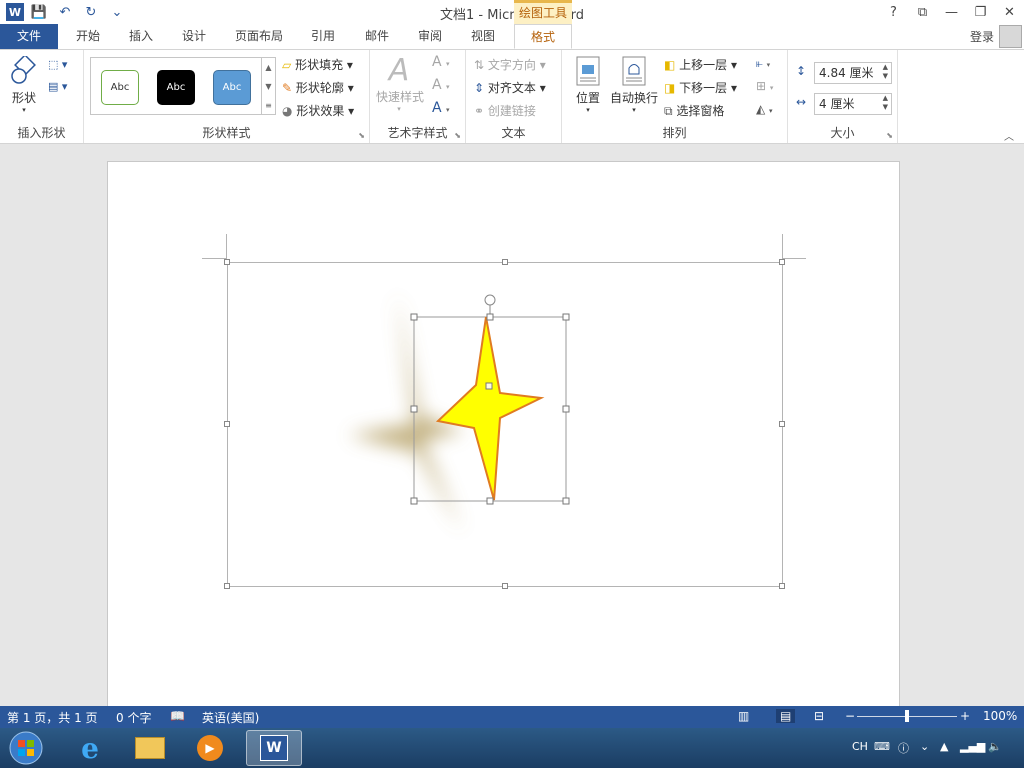 The image size is (1024, 768). Describe the element at coordinates (982, 36) in the screenshot. I see `login-link: 登录` at that location.